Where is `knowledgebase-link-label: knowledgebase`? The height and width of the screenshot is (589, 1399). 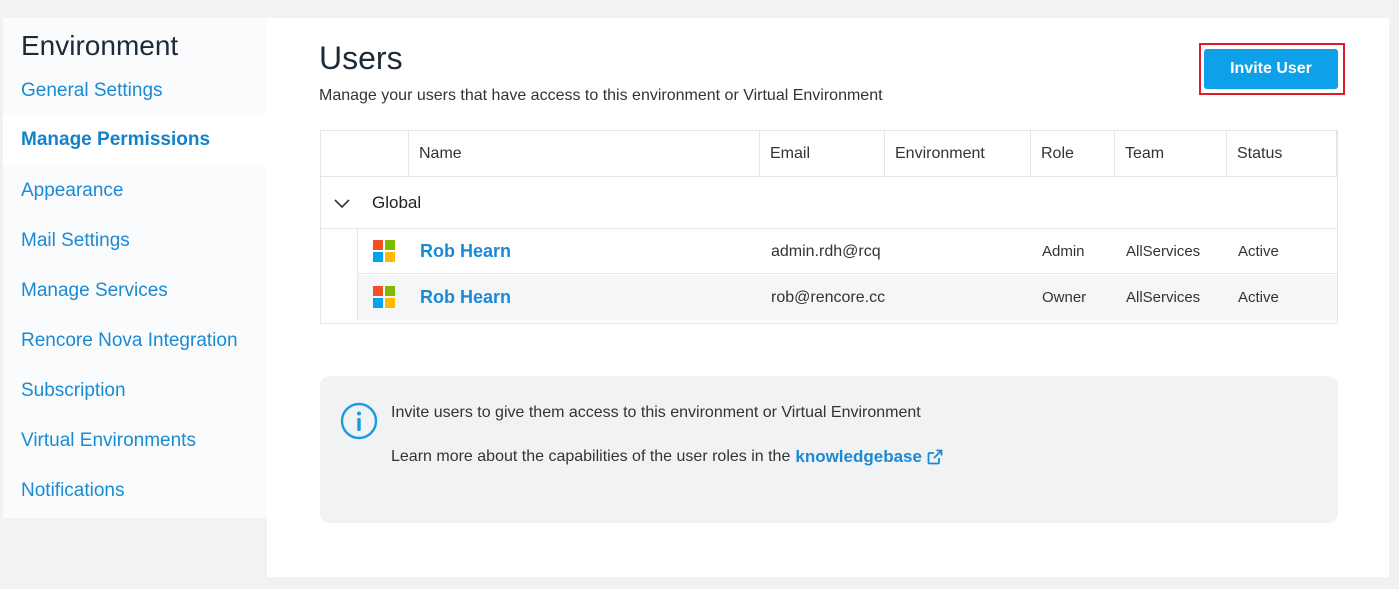
knowledgebase-link-label: knowledgebase is located at coordinates (858, 456).